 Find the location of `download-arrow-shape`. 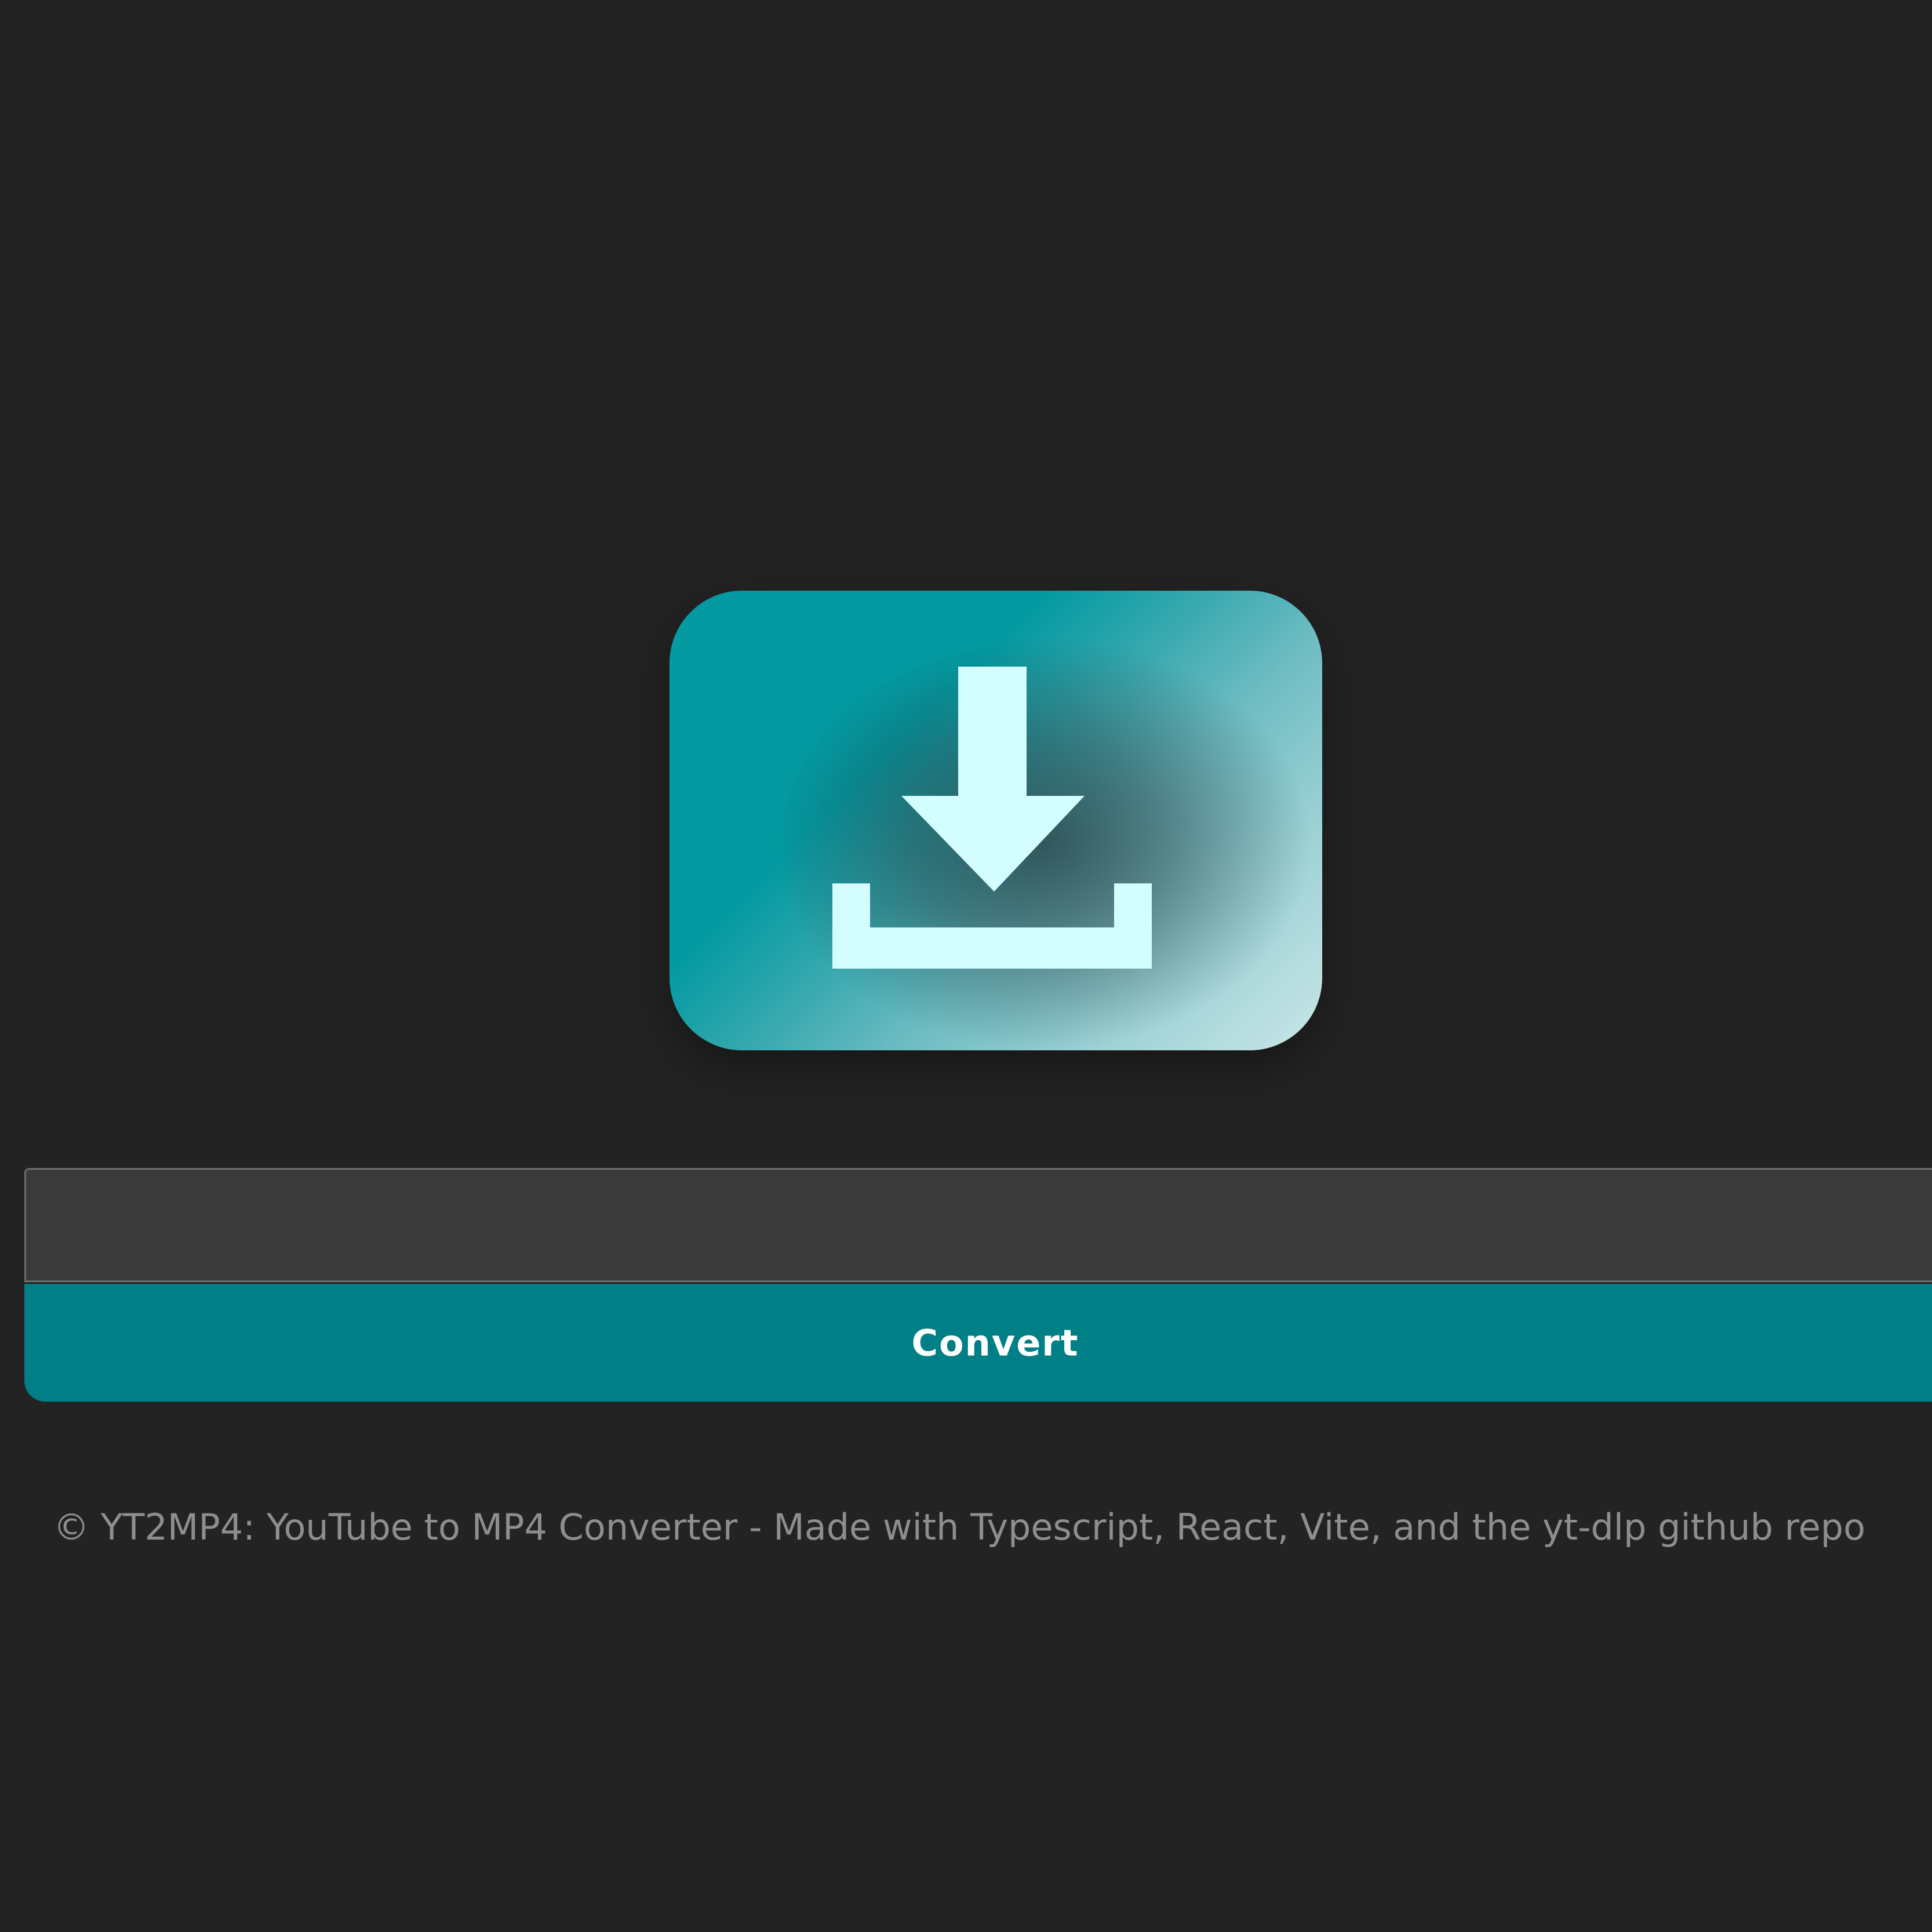

download-arrow-shape is located at coordinates (993, 779).